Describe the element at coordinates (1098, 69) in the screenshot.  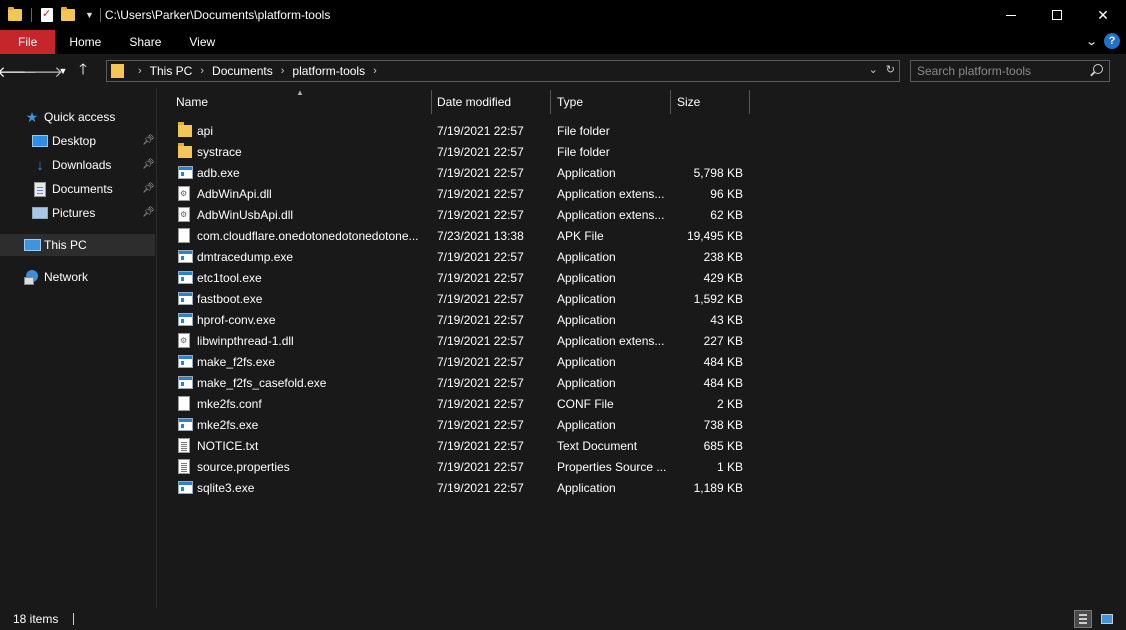
I see `search-icon` at that location.